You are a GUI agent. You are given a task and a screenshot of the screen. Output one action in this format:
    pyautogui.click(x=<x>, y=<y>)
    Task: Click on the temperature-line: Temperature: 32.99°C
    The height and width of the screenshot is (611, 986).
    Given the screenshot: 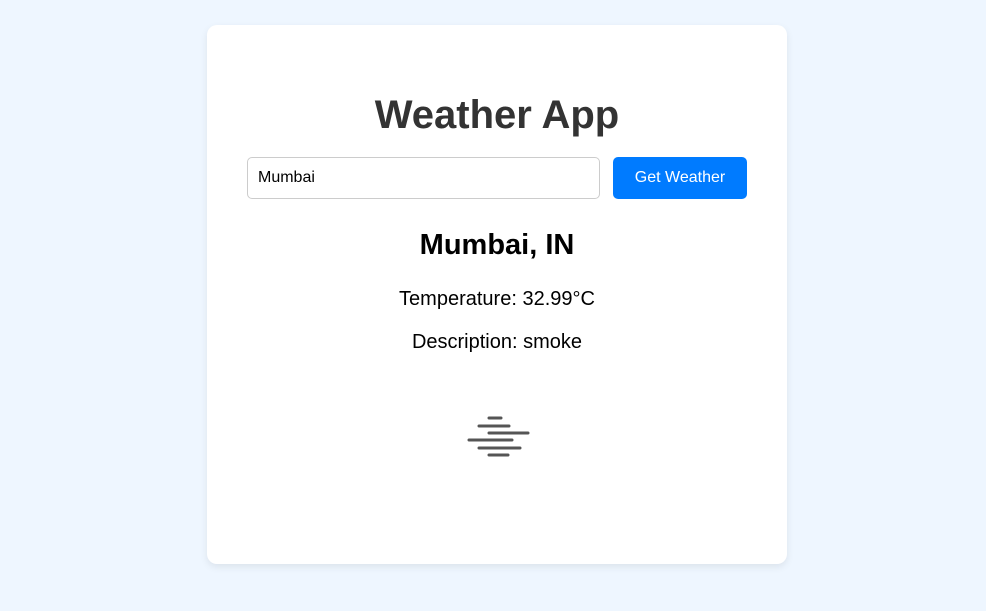 What is the action you would take?
    pyautogui.click(x=497, y=299)
    